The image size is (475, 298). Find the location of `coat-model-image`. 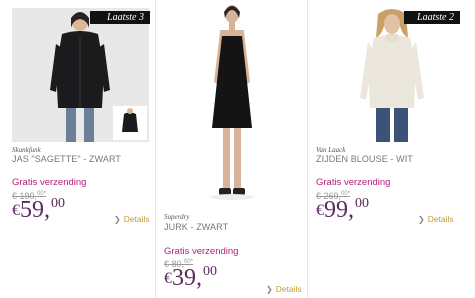

coat-model-image is located at coordinates (80, 75).